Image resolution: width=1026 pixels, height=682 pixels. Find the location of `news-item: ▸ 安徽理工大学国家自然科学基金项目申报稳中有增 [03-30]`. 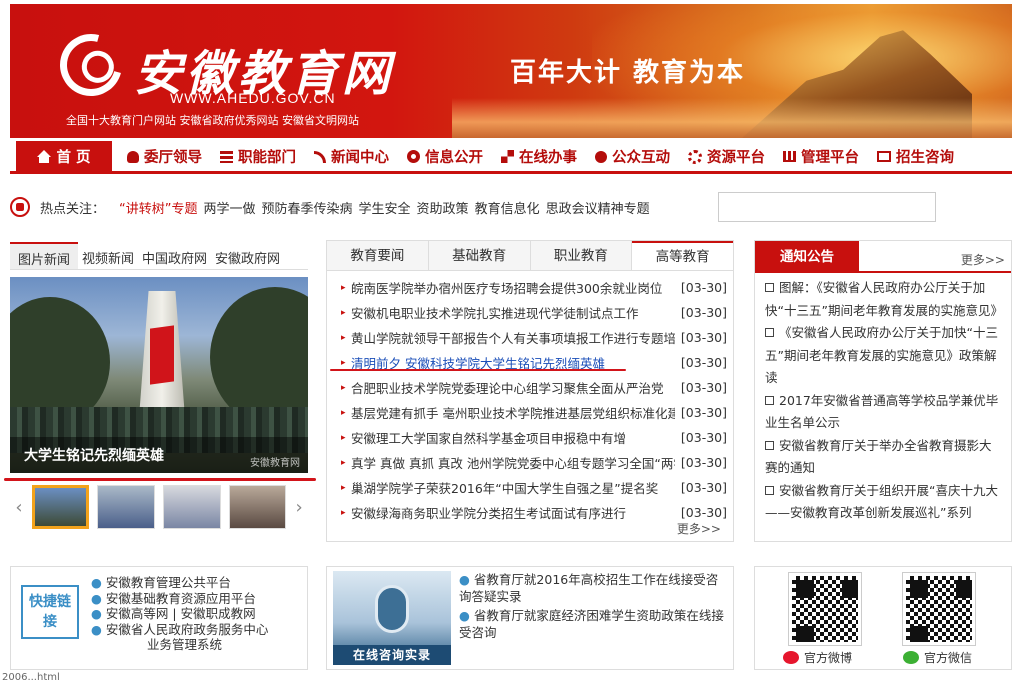

news-item: ▸ 安徽理工大学国家自然科学基金项目申报稳中有增 [03-30] is located at coordinates (534, 437).